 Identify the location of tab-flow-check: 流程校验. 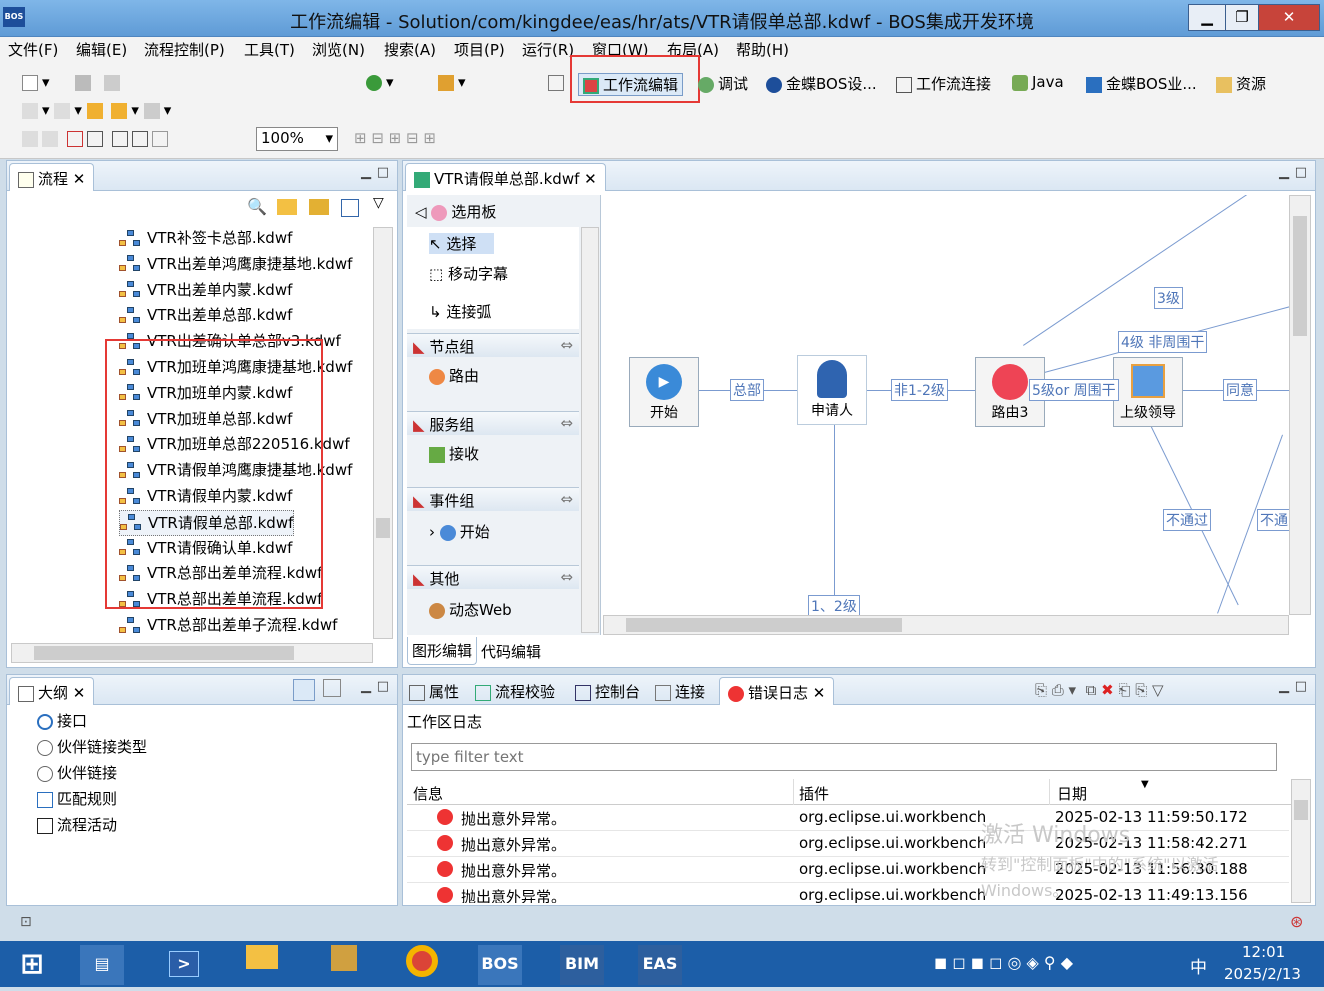
(515, 691).